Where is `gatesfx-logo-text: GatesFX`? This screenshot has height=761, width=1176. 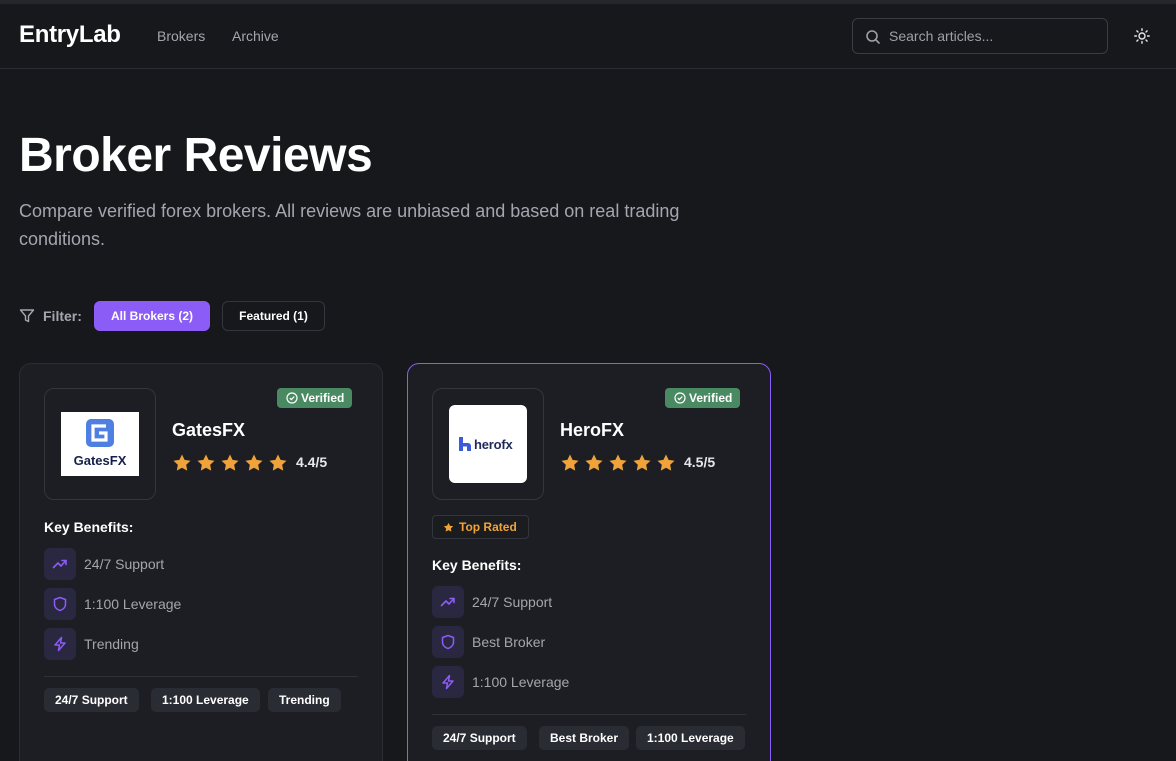
gatesfx-logo-text: GatesFX is located at coordinates (100, 460).